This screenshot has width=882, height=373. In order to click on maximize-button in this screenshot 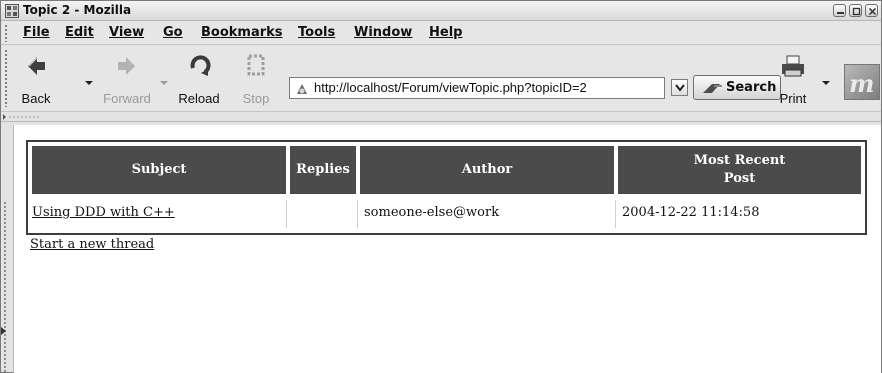, I will do `click(855, 10)`.